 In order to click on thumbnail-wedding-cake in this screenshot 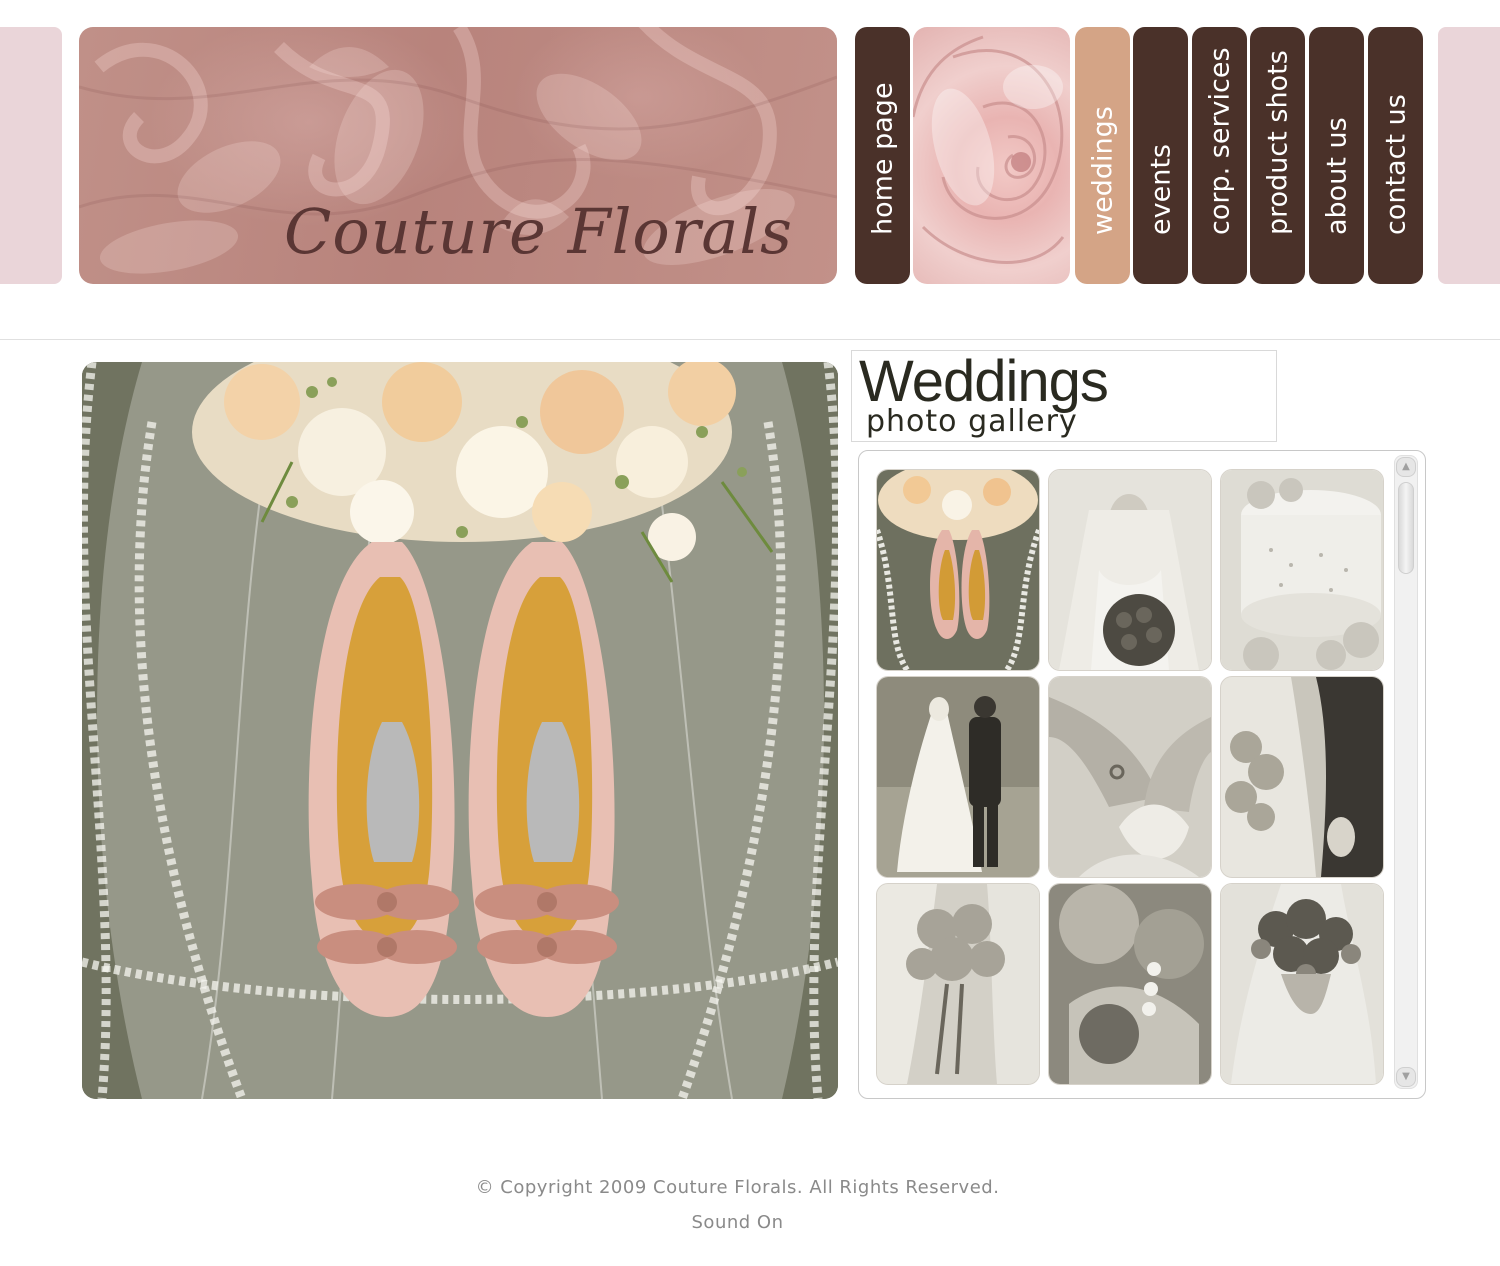, I will do `click(1302, 570)`.